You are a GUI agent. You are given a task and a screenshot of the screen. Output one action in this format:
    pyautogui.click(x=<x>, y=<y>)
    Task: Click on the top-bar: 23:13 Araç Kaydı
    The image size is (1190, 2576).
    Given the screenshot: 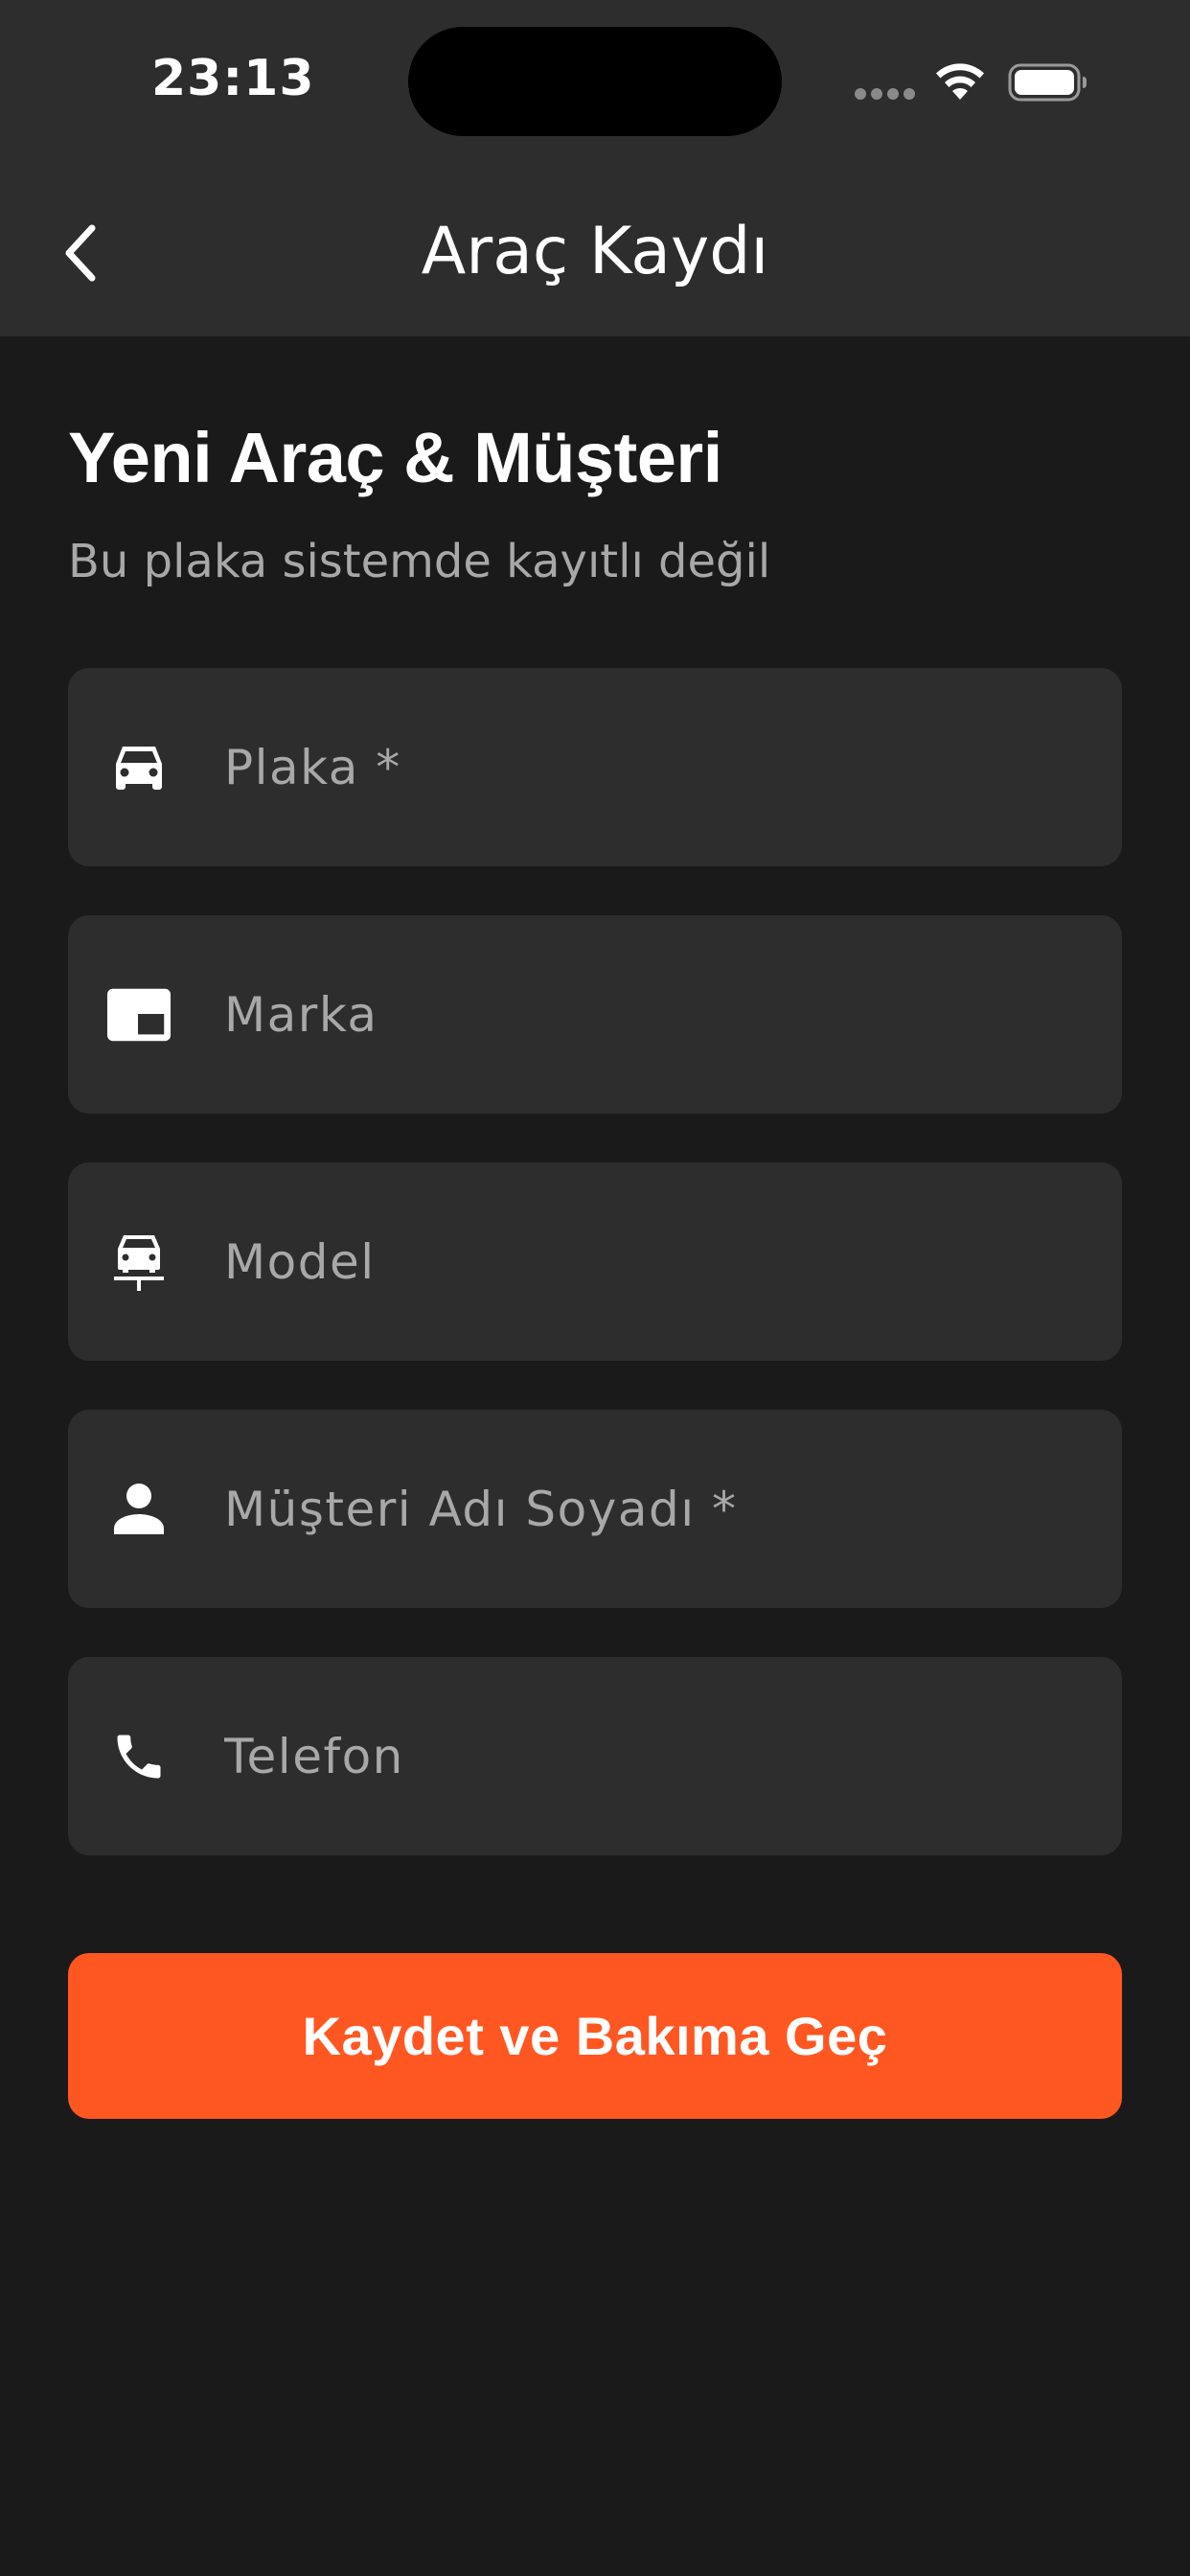 What is the action you would take?
    pyautogui.click(x=595, y=168)
    